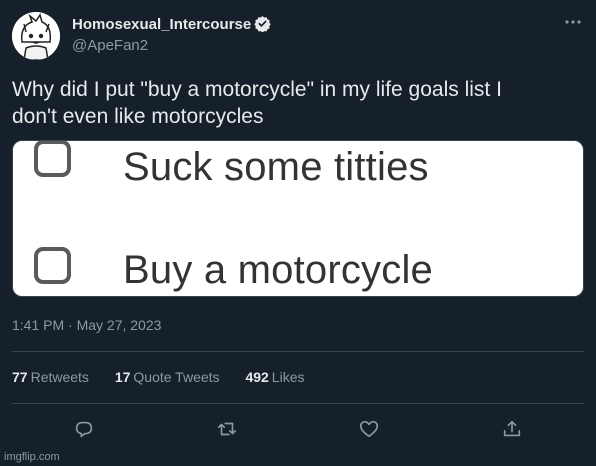 The image size is (596, 466). What do you see at coordinates (110, 45) in the screenshot?
I see `handle: @ApeFan2` at bounding box center [110, 45].